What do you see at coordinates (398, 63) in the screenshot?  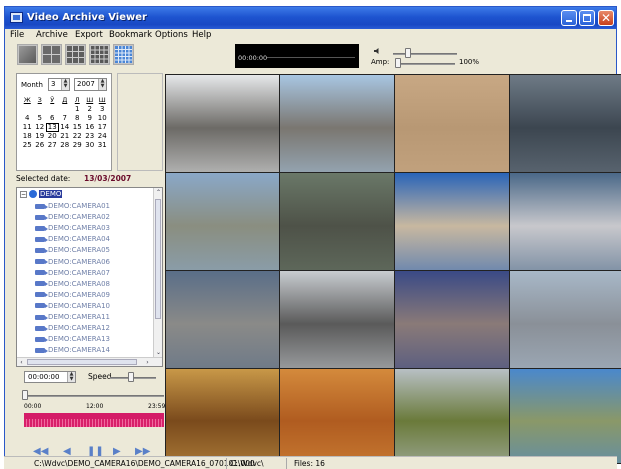 I see `amp-level-thumb` at bounding box center [398, 63].